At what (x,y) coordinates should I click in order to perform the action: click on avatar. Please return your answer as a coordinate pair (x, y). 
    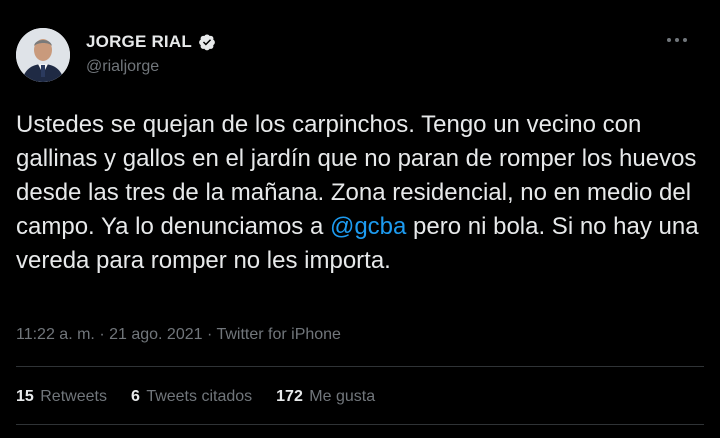
    Looking at the image, I should click on (43, 55).